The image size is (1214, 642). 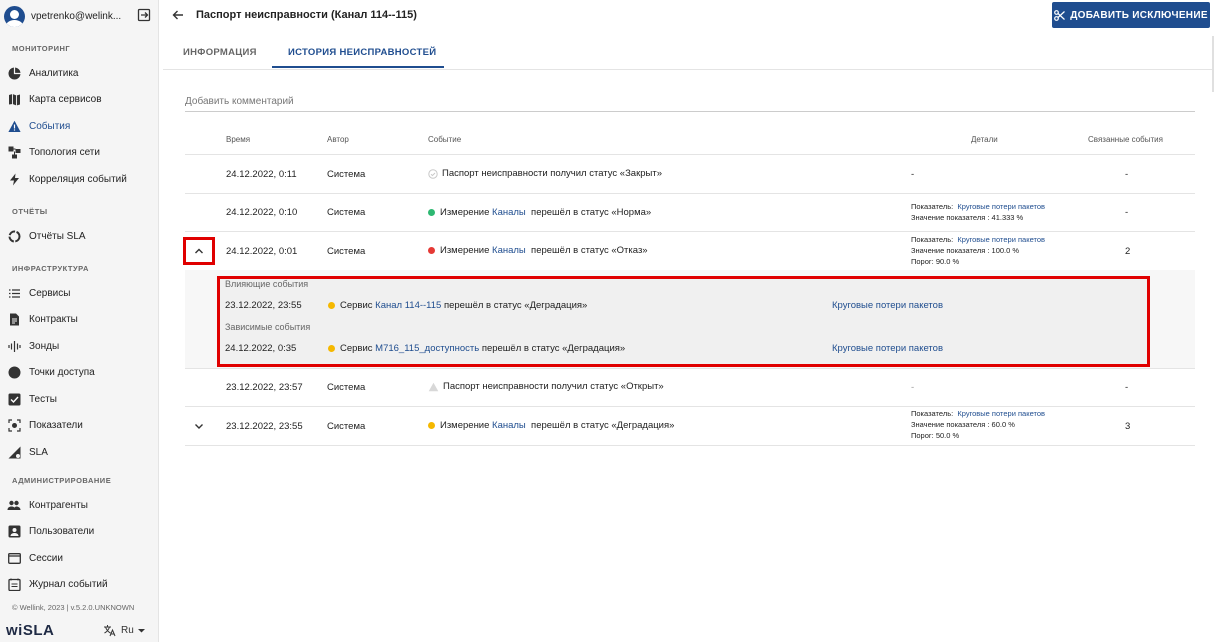 I want to click on details-value: 90.0 %, so click(x=947, y=261).